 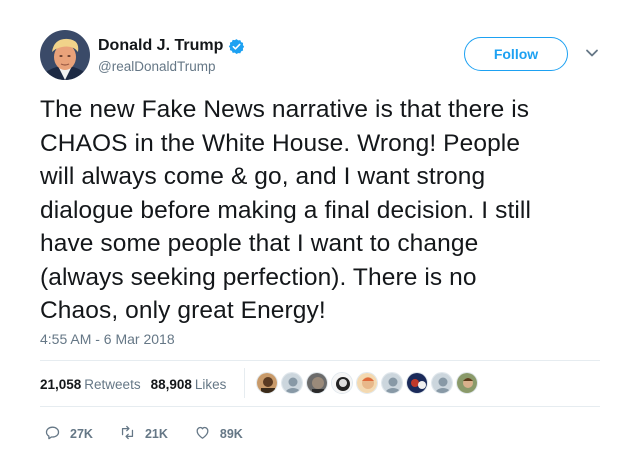 I want to click on display-name: Donald J. Trump, so click(x=160, y=46).